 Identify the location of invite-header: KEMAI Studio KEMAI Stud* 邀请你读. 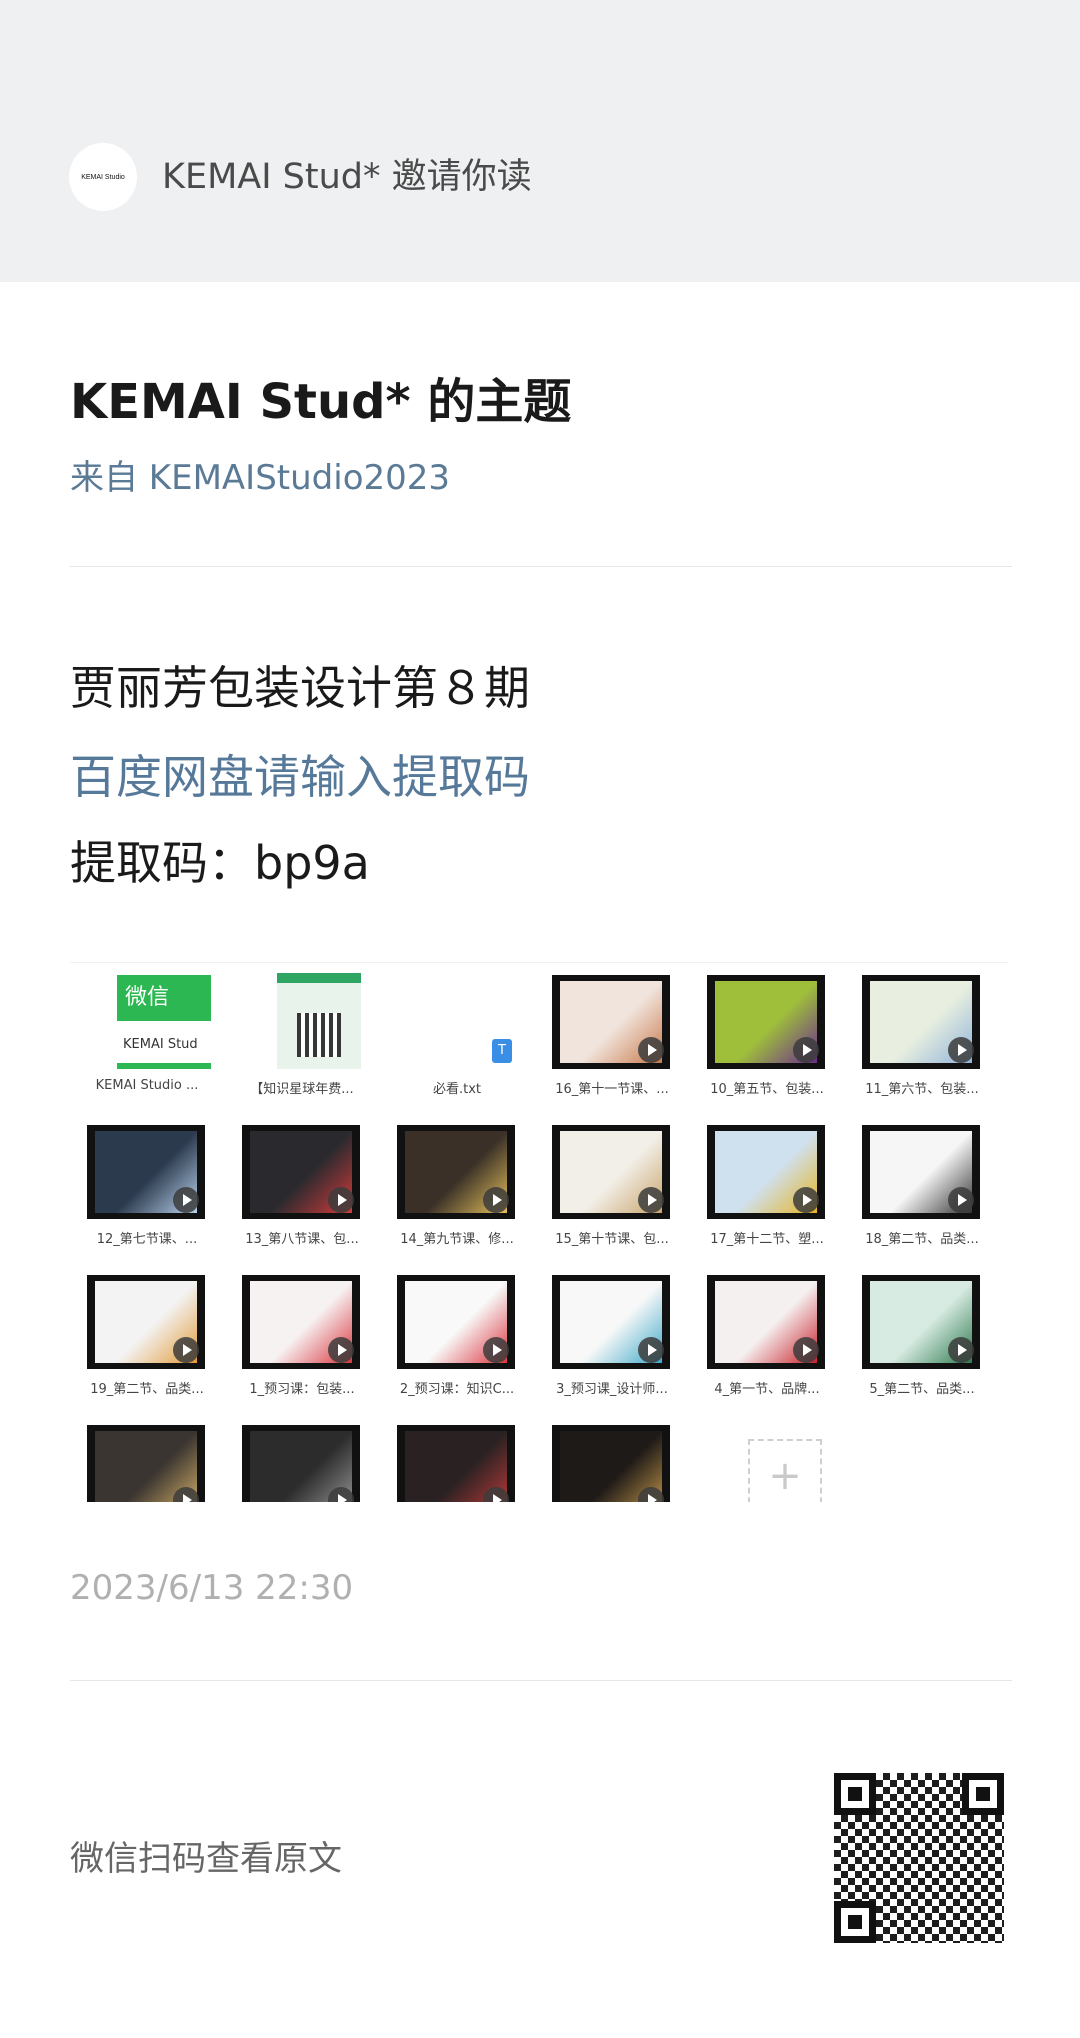
(540, 141).